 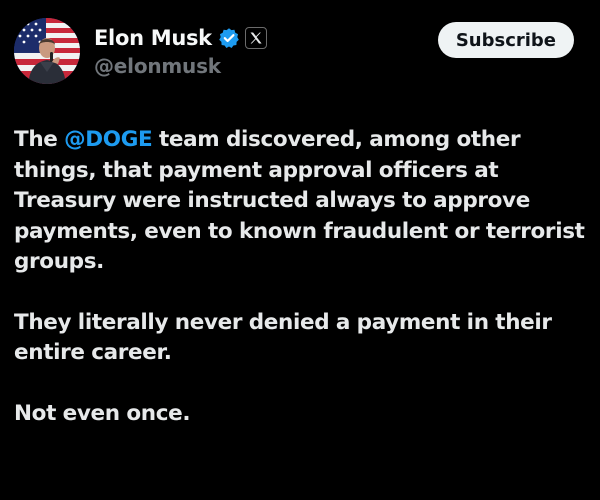 I want to click on tweet-paragraph-3: Not even once., so click(x=102, y=413).